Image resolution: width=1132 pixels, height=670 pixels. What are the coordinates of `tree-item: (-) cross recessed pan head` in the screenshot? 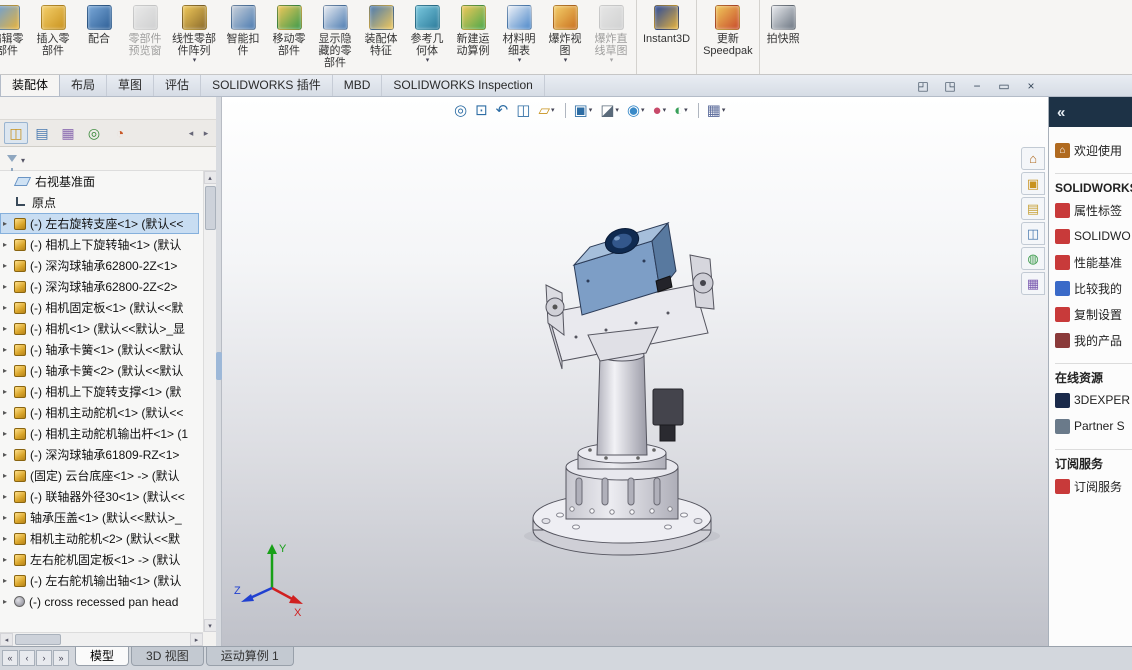 It's located at (99, 601).